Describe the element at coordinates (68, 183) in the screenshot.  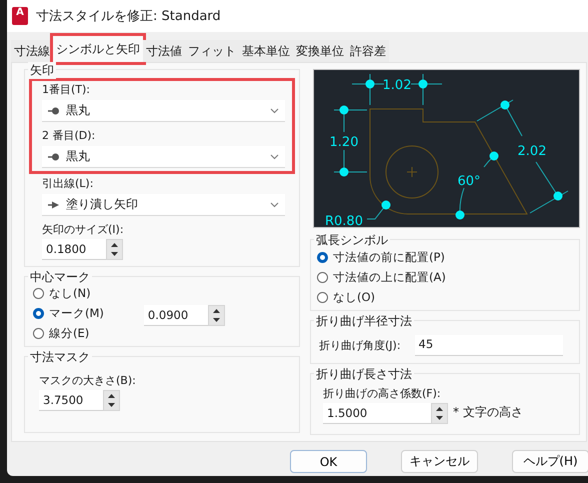
I see `field-label: 引出線(L):` at that location.